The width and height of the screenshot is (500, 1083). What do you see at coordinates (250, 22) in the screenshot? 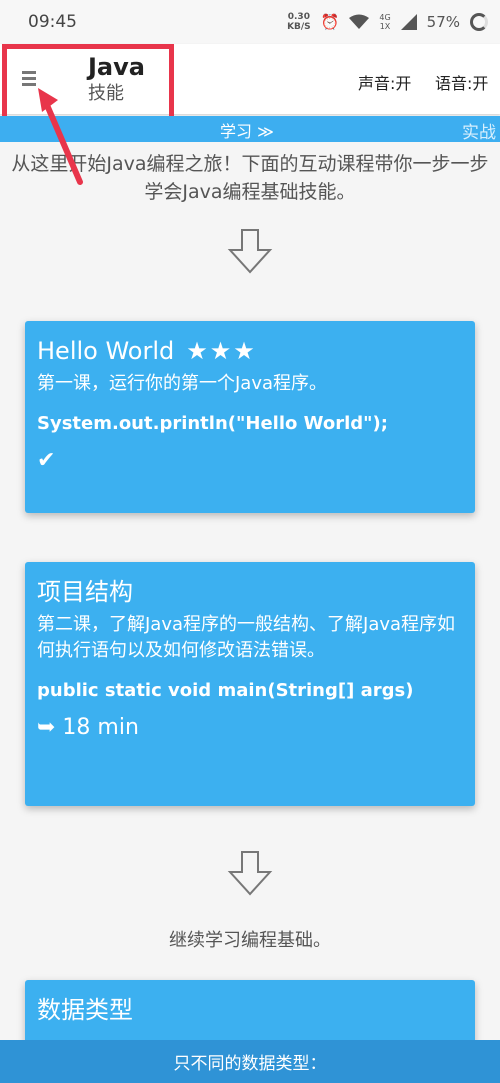
I see `status-bar: 09:45 0.30 KB/S ⏰ 4G 1X 57%` at bounding box center [250, 22].